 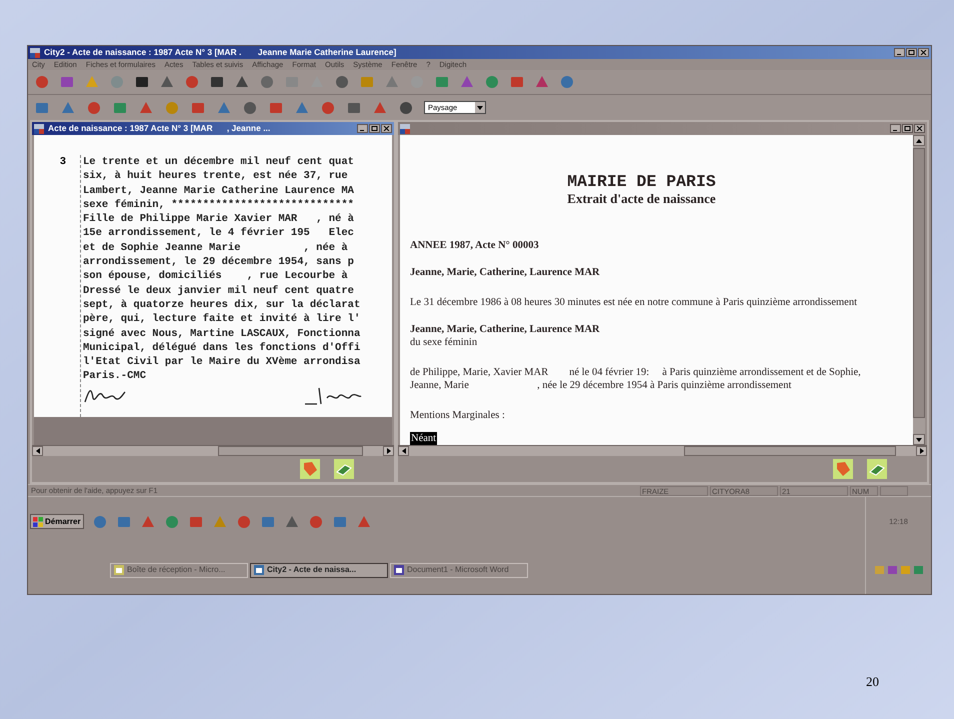 I want to click on taskbar-task: Document1 - Microsoft Word, so click(x=459, y=570).